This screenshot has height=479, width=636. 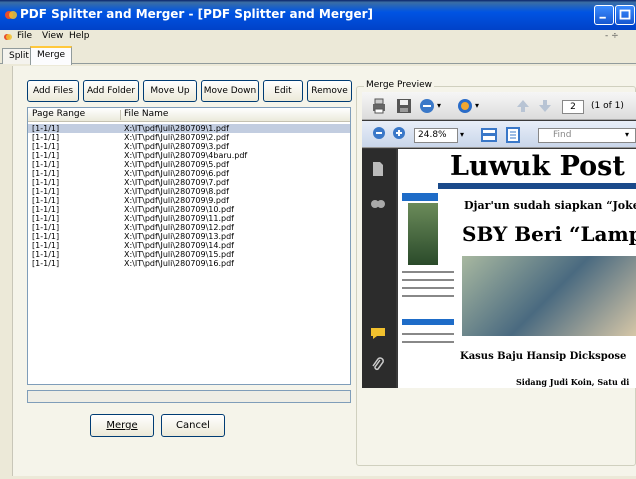 I want to click on tab-bar: Split Merge, so click(x=318, y=55).